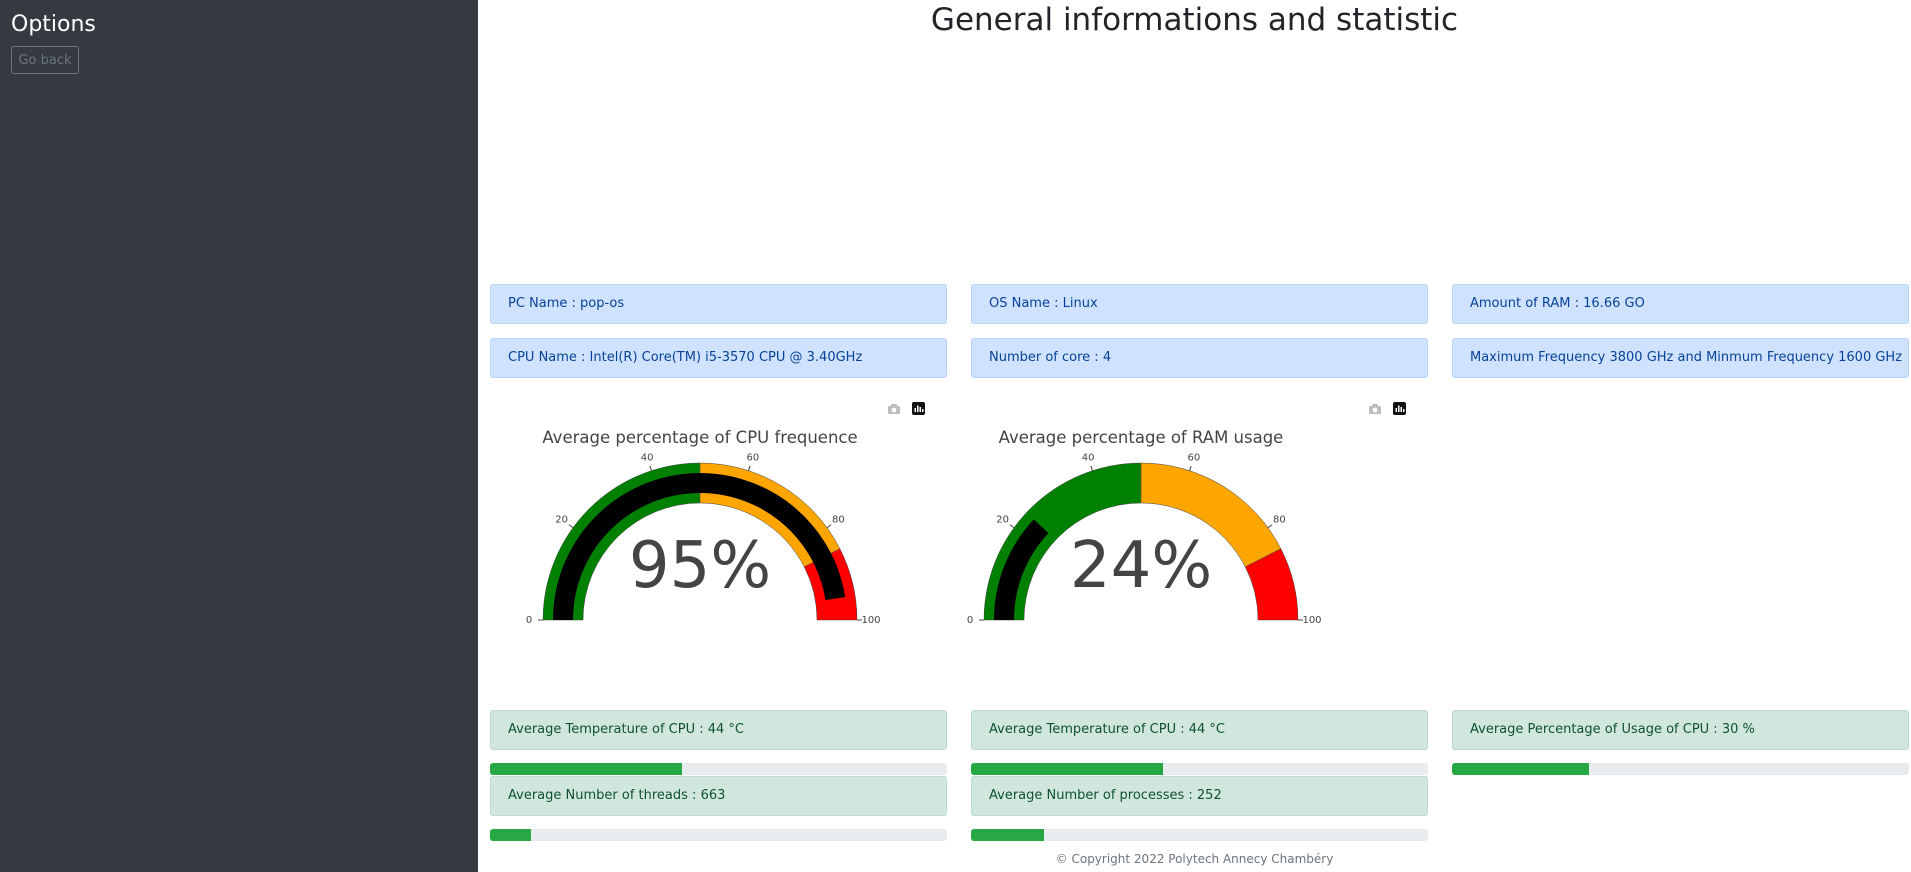 This screenshot has height=872, width=1911. I want to click on gauge-title: Average percentage of RAM usage, so click(1141, 437).